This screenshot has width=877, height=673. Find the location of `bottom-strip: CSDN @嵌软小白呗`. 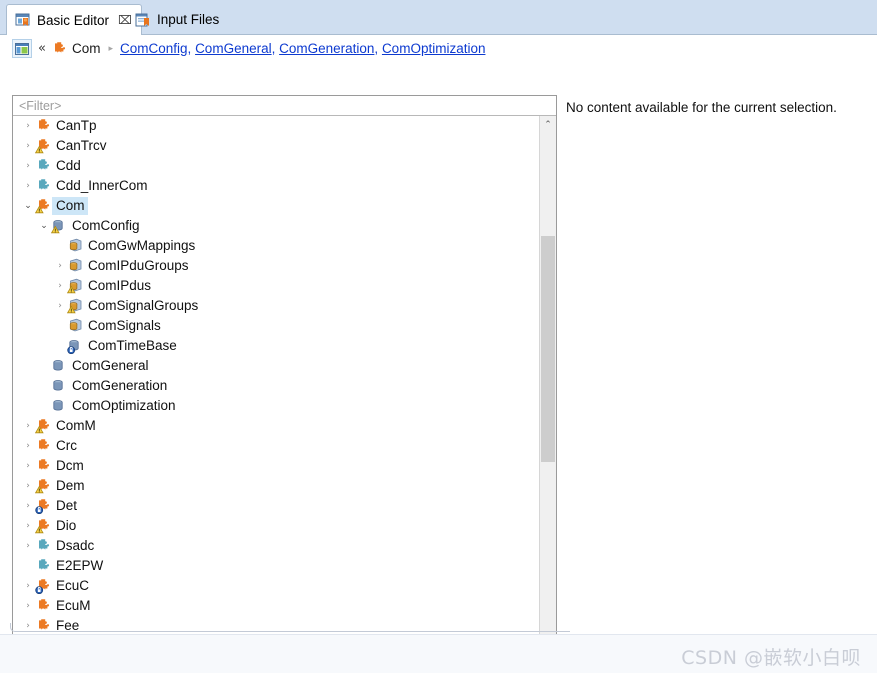

bottom-strip: CSDN @嵌软小白呗 is located at coordinates (438, 653).